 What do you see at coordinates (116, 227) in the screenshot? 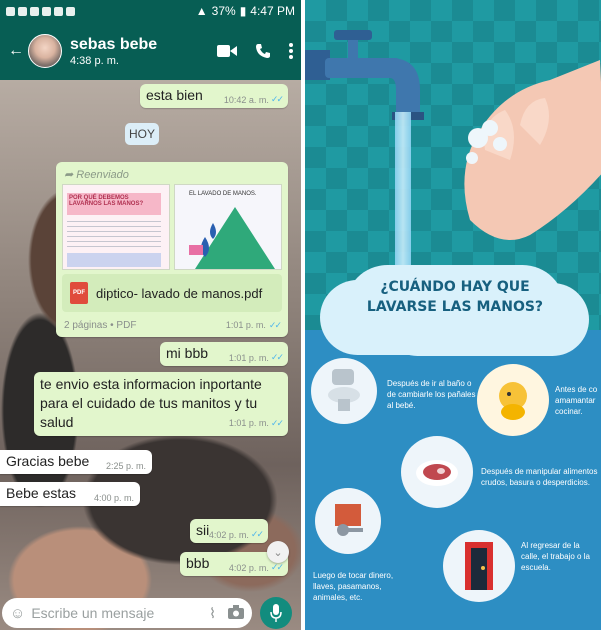
I see `document-page-1: POR QUÉ DEBEMOS LAVARNOS LAS MANOS?` at bounding box center [116, 227].